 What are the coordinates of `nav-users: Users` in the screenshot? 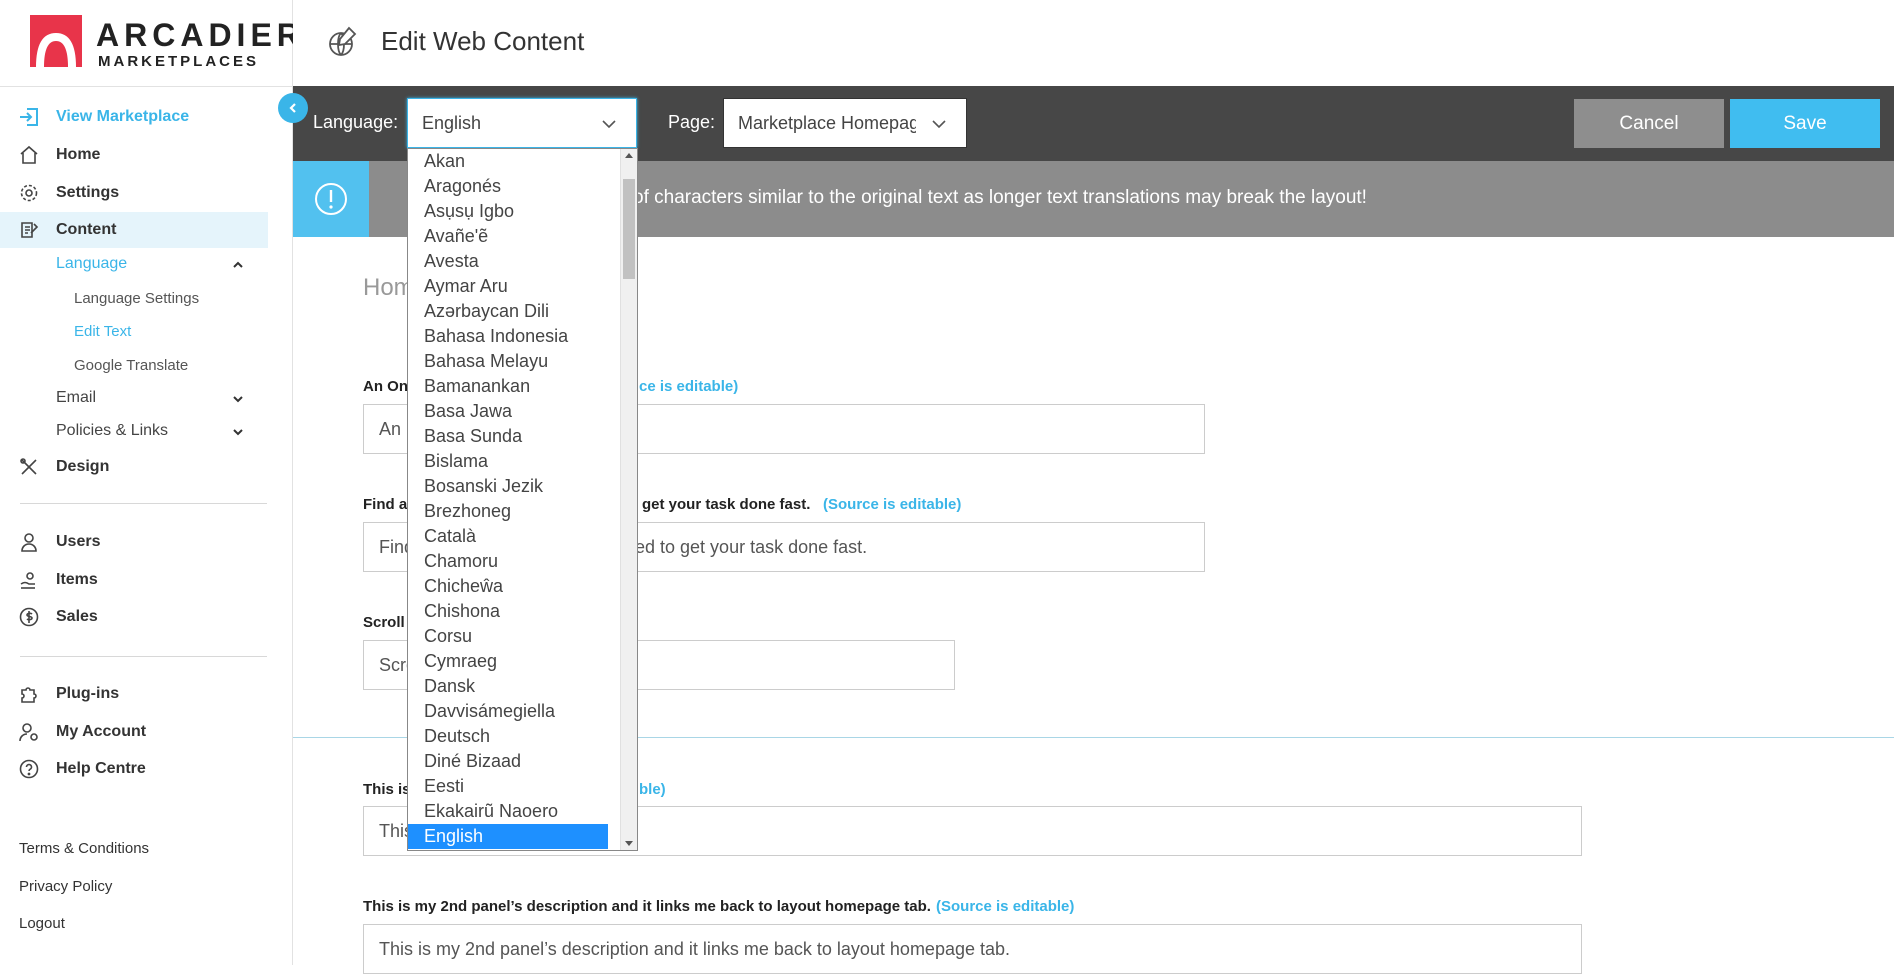 It's located at (134, 542).